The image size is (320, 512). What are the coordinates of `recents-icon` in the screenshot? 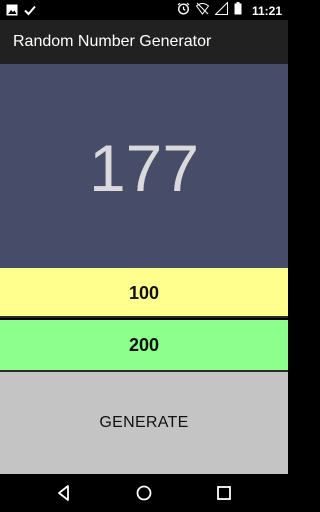 It's located at (224, 493).